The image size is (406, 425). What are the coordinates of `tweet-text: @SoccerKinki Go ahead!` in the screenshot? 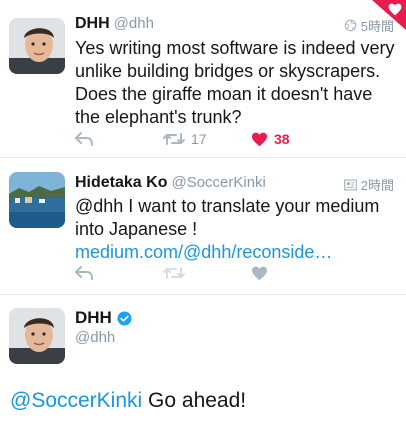 It's located at (128, 401).